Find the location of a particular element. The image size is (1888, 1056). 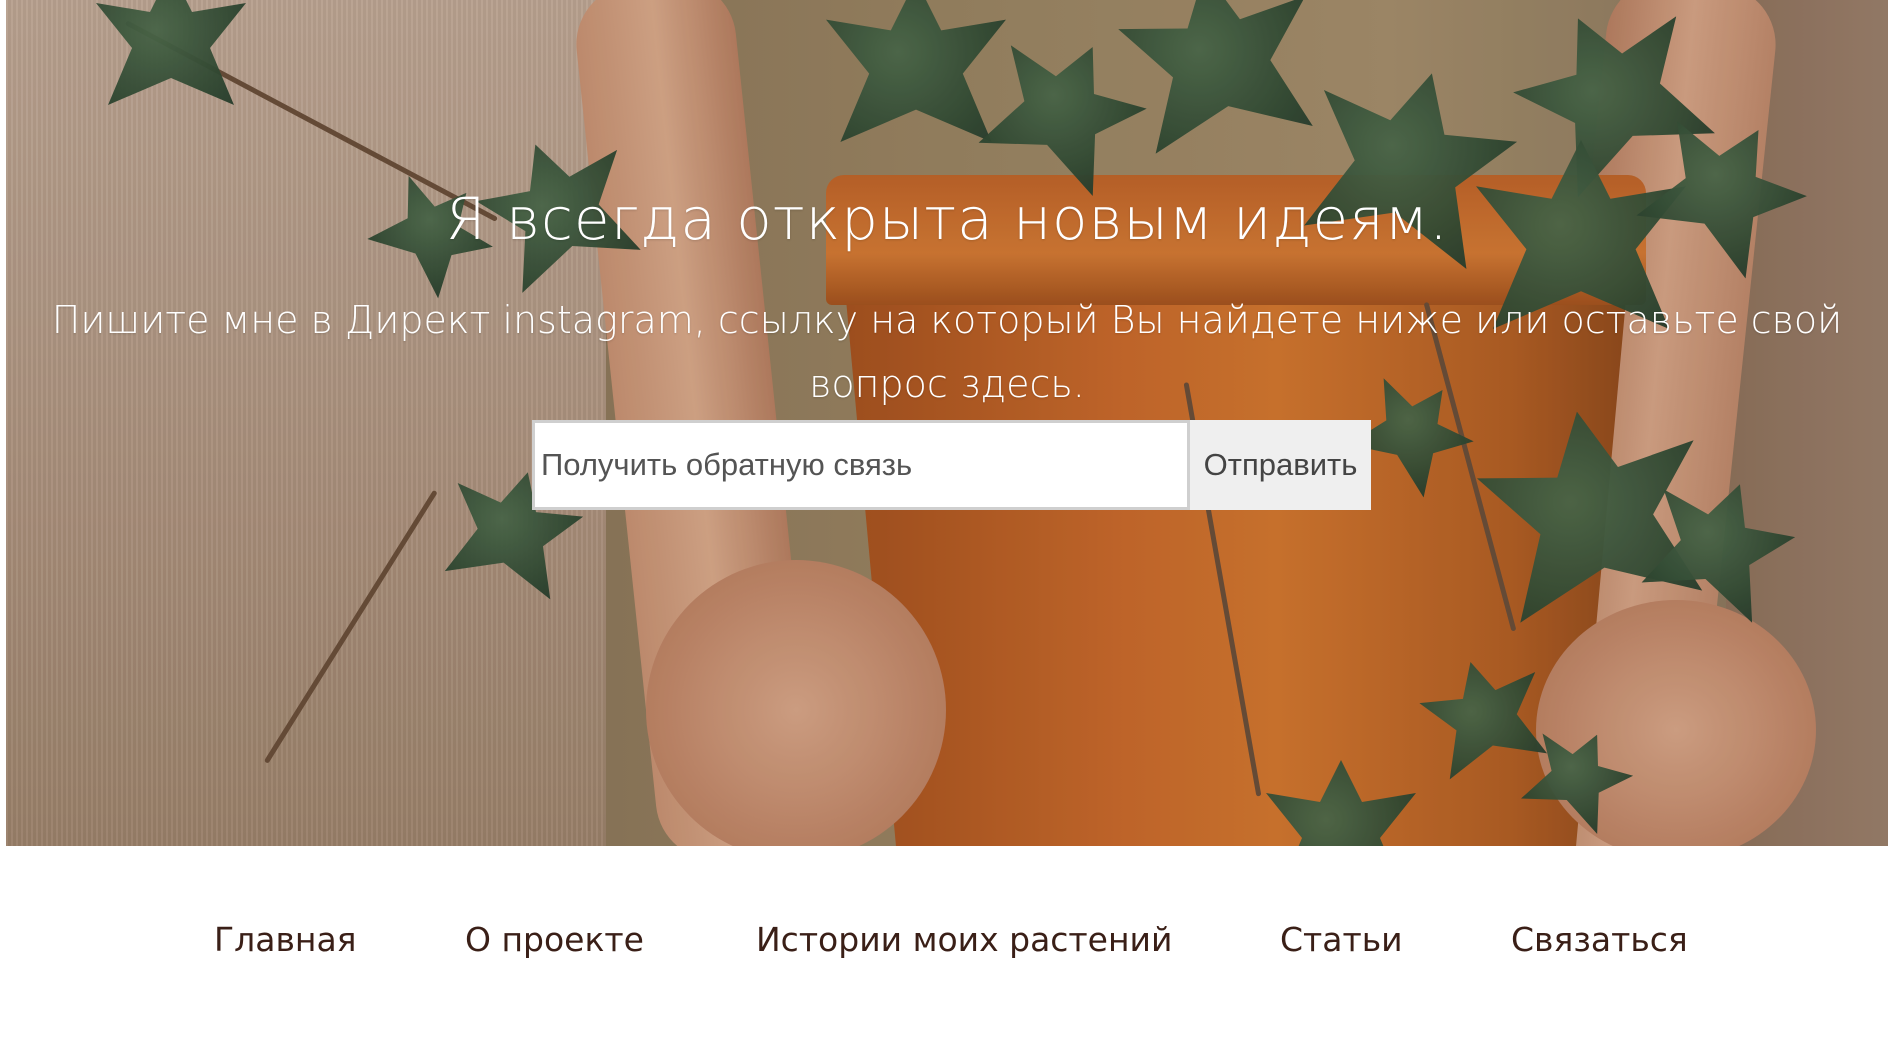

feedback-input is located at coordinates (861, 465).